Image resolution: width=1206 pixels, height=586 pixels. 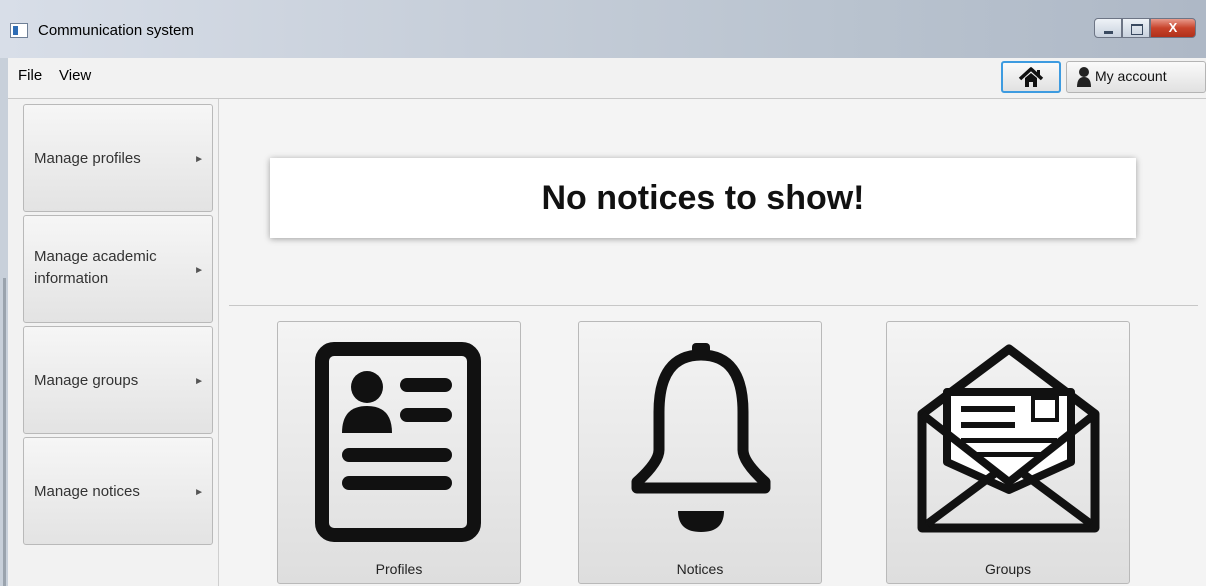 What do you see at coordinates (95, 267) in the screenshot?
I see `sidebar-item-label: Manage academic information` at bounding box center [95, 267].